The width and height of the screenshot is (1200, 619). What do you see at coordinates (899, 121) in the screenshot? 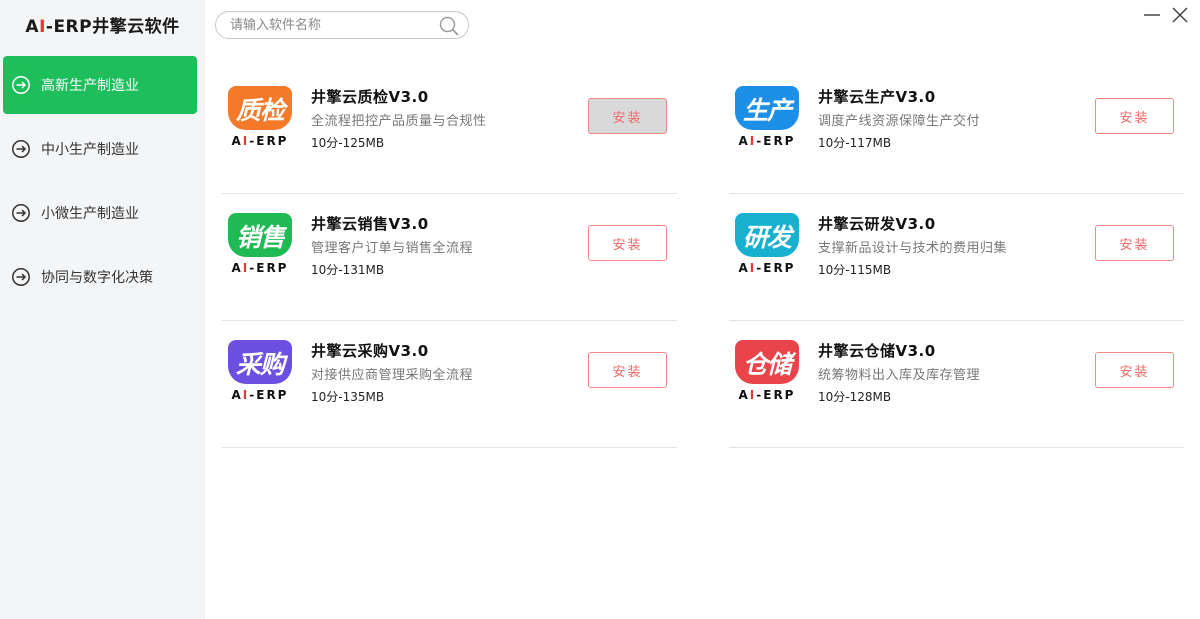
I see `product-description: 调度产线资源保障生产交付` at bounding box center [899, 121].